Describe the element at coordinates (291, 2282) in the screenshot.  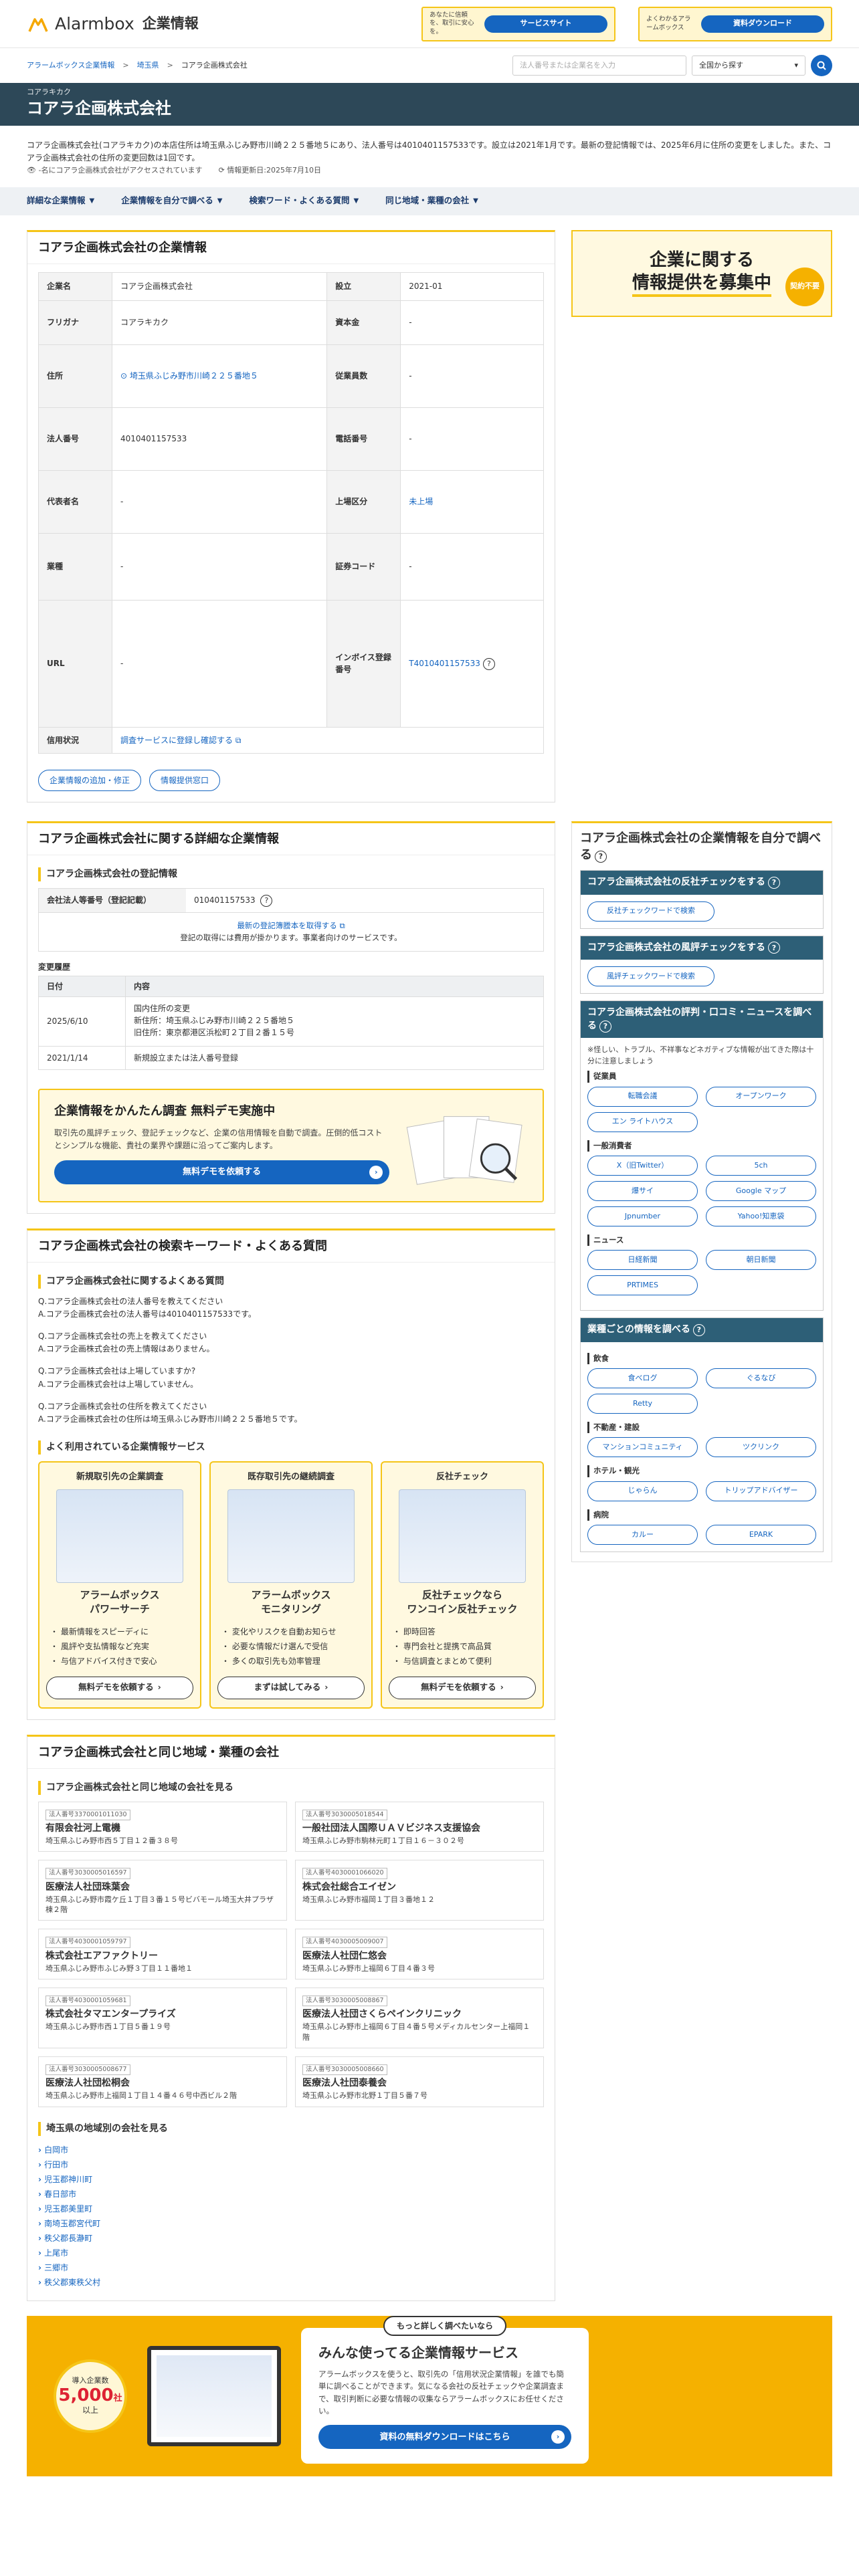
I see `list-item: 秩父郡東秩父村` at that location.